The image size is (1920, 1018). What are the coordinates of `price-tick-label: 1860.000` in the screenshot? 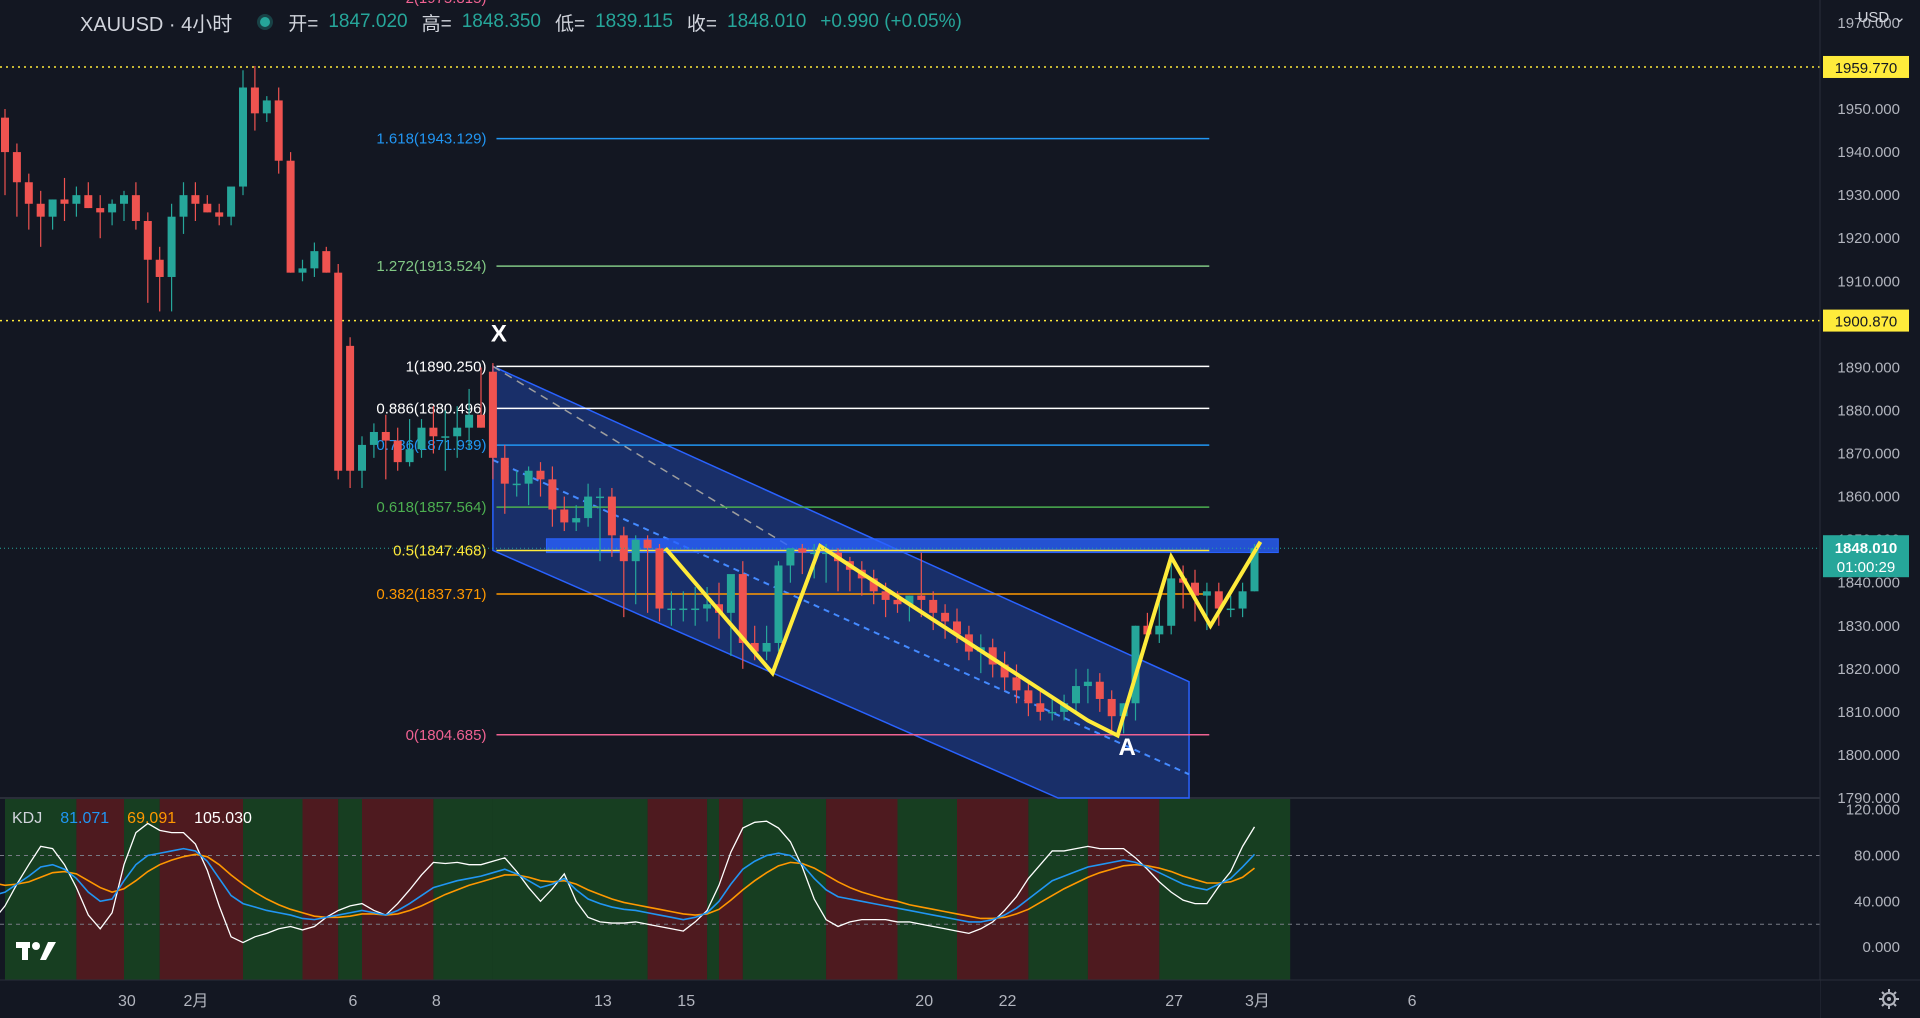 It's located at (1868, 497).